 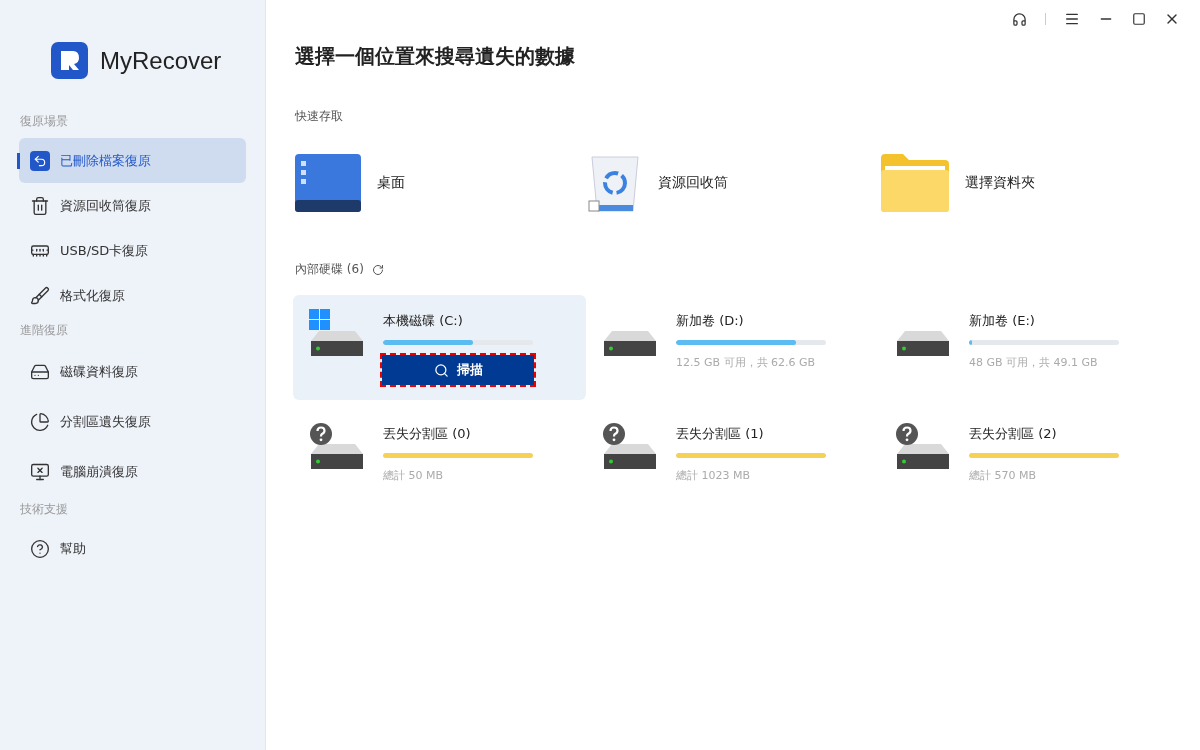 I want to click on quick-access-item: 資源回收筒, so click(x=722, y=183).